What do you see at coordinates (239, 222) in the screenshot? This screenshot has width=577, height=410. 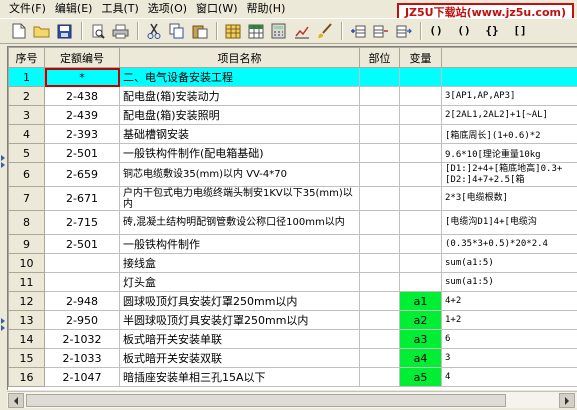 I see `item-name-cell: 砖,混凝土结构明配钢管敷设公称口径100mm以内` at bounding box center [239, 222].